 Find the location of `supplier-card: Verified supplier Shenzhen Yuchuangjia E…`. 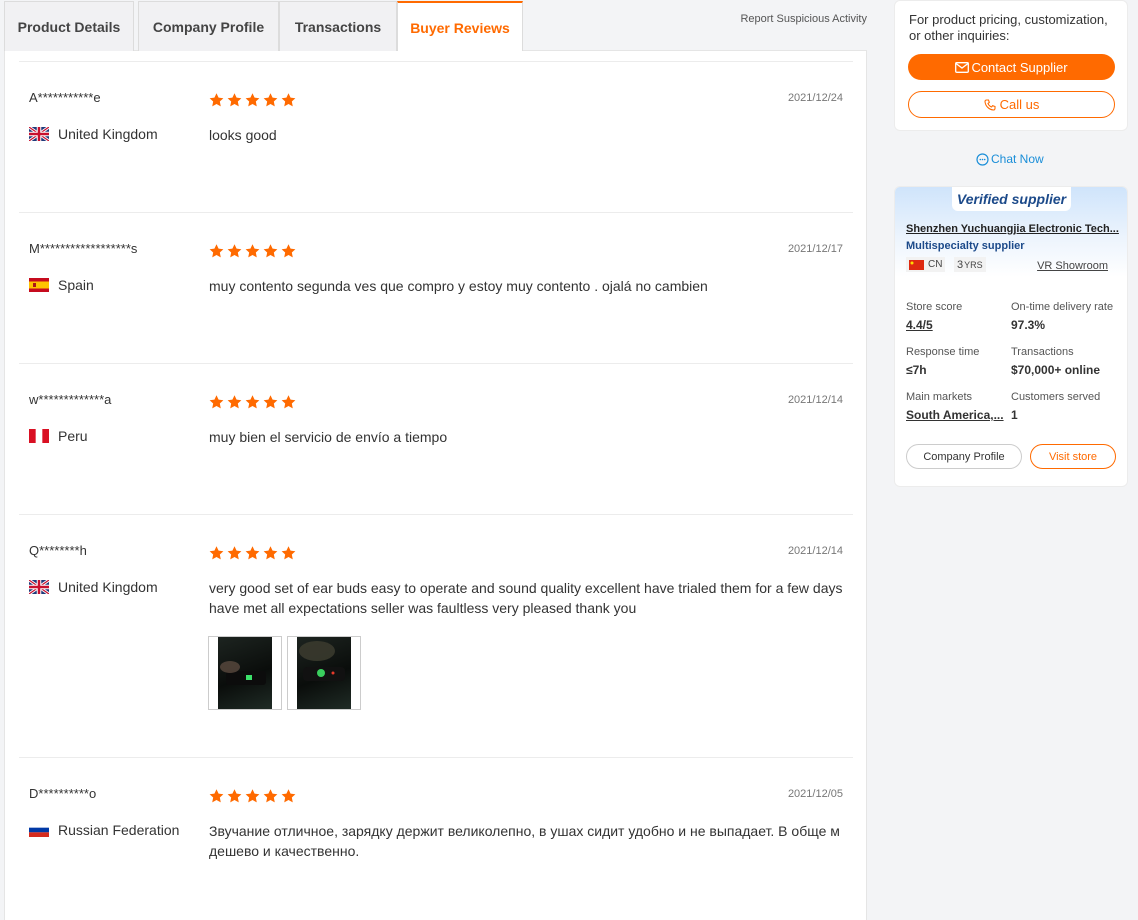

supplier-card: Verified supplier Shenzhen Yuchuangjia E… is located at coordinates (1011, 336).